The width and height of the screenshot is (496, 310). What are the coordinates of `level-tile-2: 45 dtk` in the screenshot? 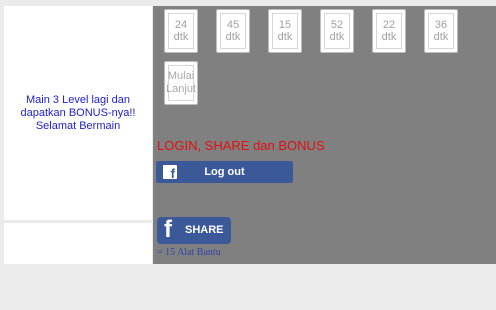 It's located at (233, 31).